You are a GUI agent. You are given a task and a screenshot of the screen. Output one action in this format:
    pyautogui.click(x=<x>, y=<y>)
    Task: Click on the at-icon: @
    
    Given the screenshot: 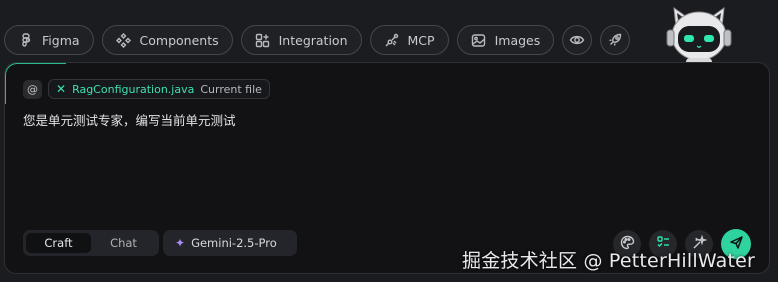 What is the action you would take?
    pyautogui.click(x=32, y=89)
    